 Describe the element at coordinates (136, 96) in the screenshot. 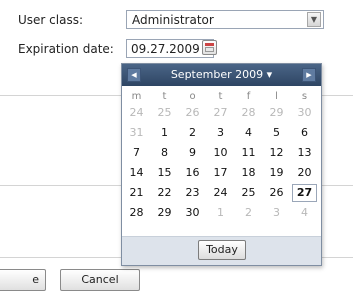

I see `weekday-label: m` at that location.